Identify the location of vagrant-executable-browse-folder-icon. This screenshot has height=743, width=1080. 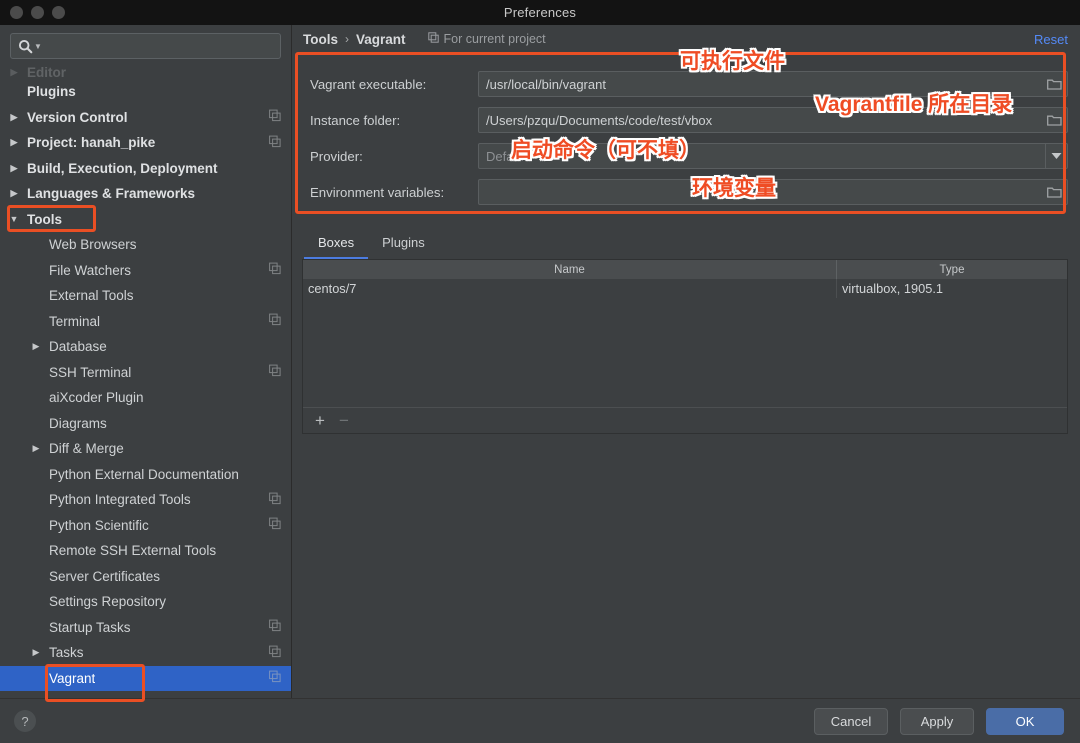
(1054, 84).